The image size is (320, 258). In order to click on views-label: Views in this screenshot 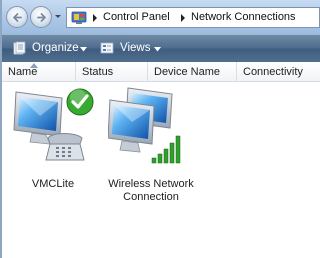, I will do `click(135, 48)`.